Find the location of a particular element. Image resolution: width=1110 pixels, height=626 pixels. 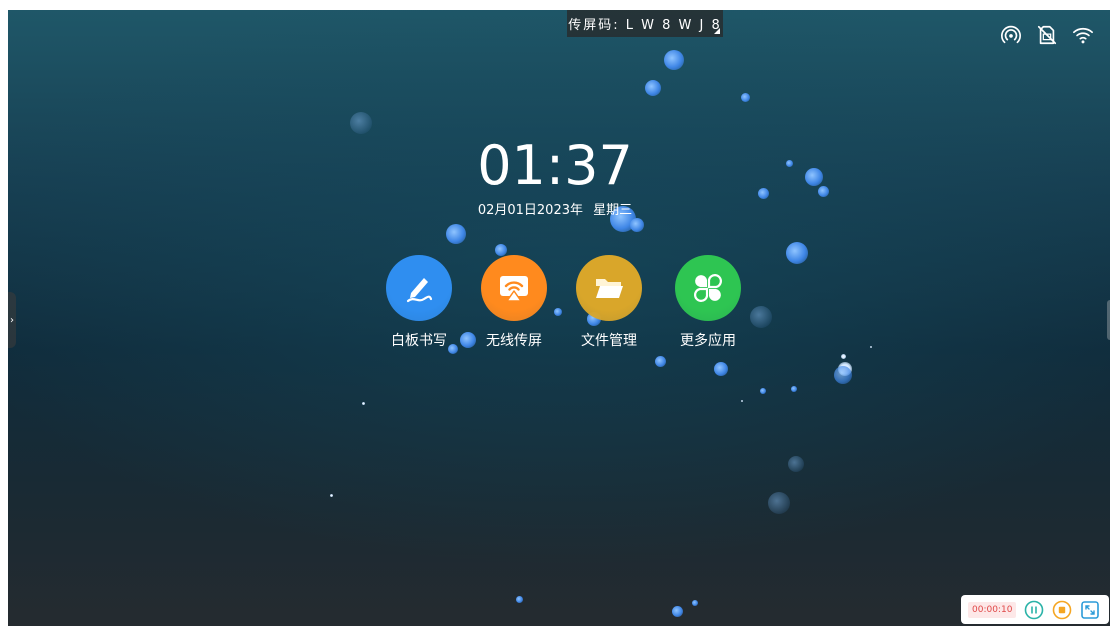

weekday-text: 星期三 is located at coordinates (613, 210).